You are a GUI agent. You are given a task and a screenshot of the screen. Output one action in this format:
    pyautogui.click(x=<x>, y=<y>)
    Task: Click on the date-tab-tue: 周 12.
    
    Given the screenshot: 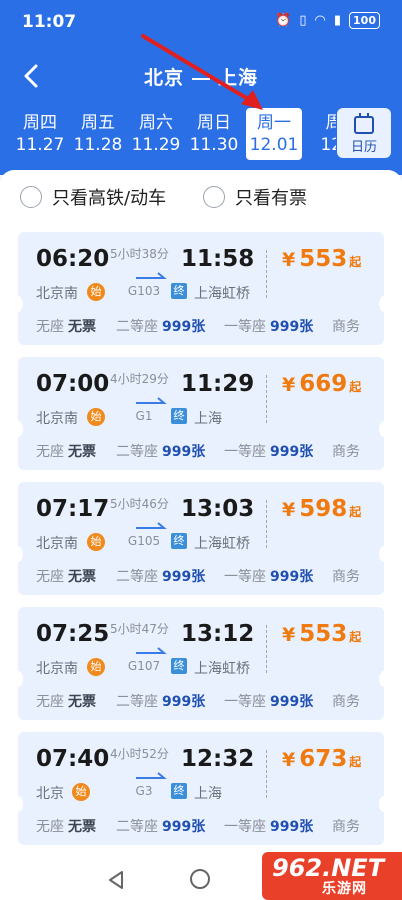 What is the action you would take?
    pyautogui.click(x=321, y=134)
    